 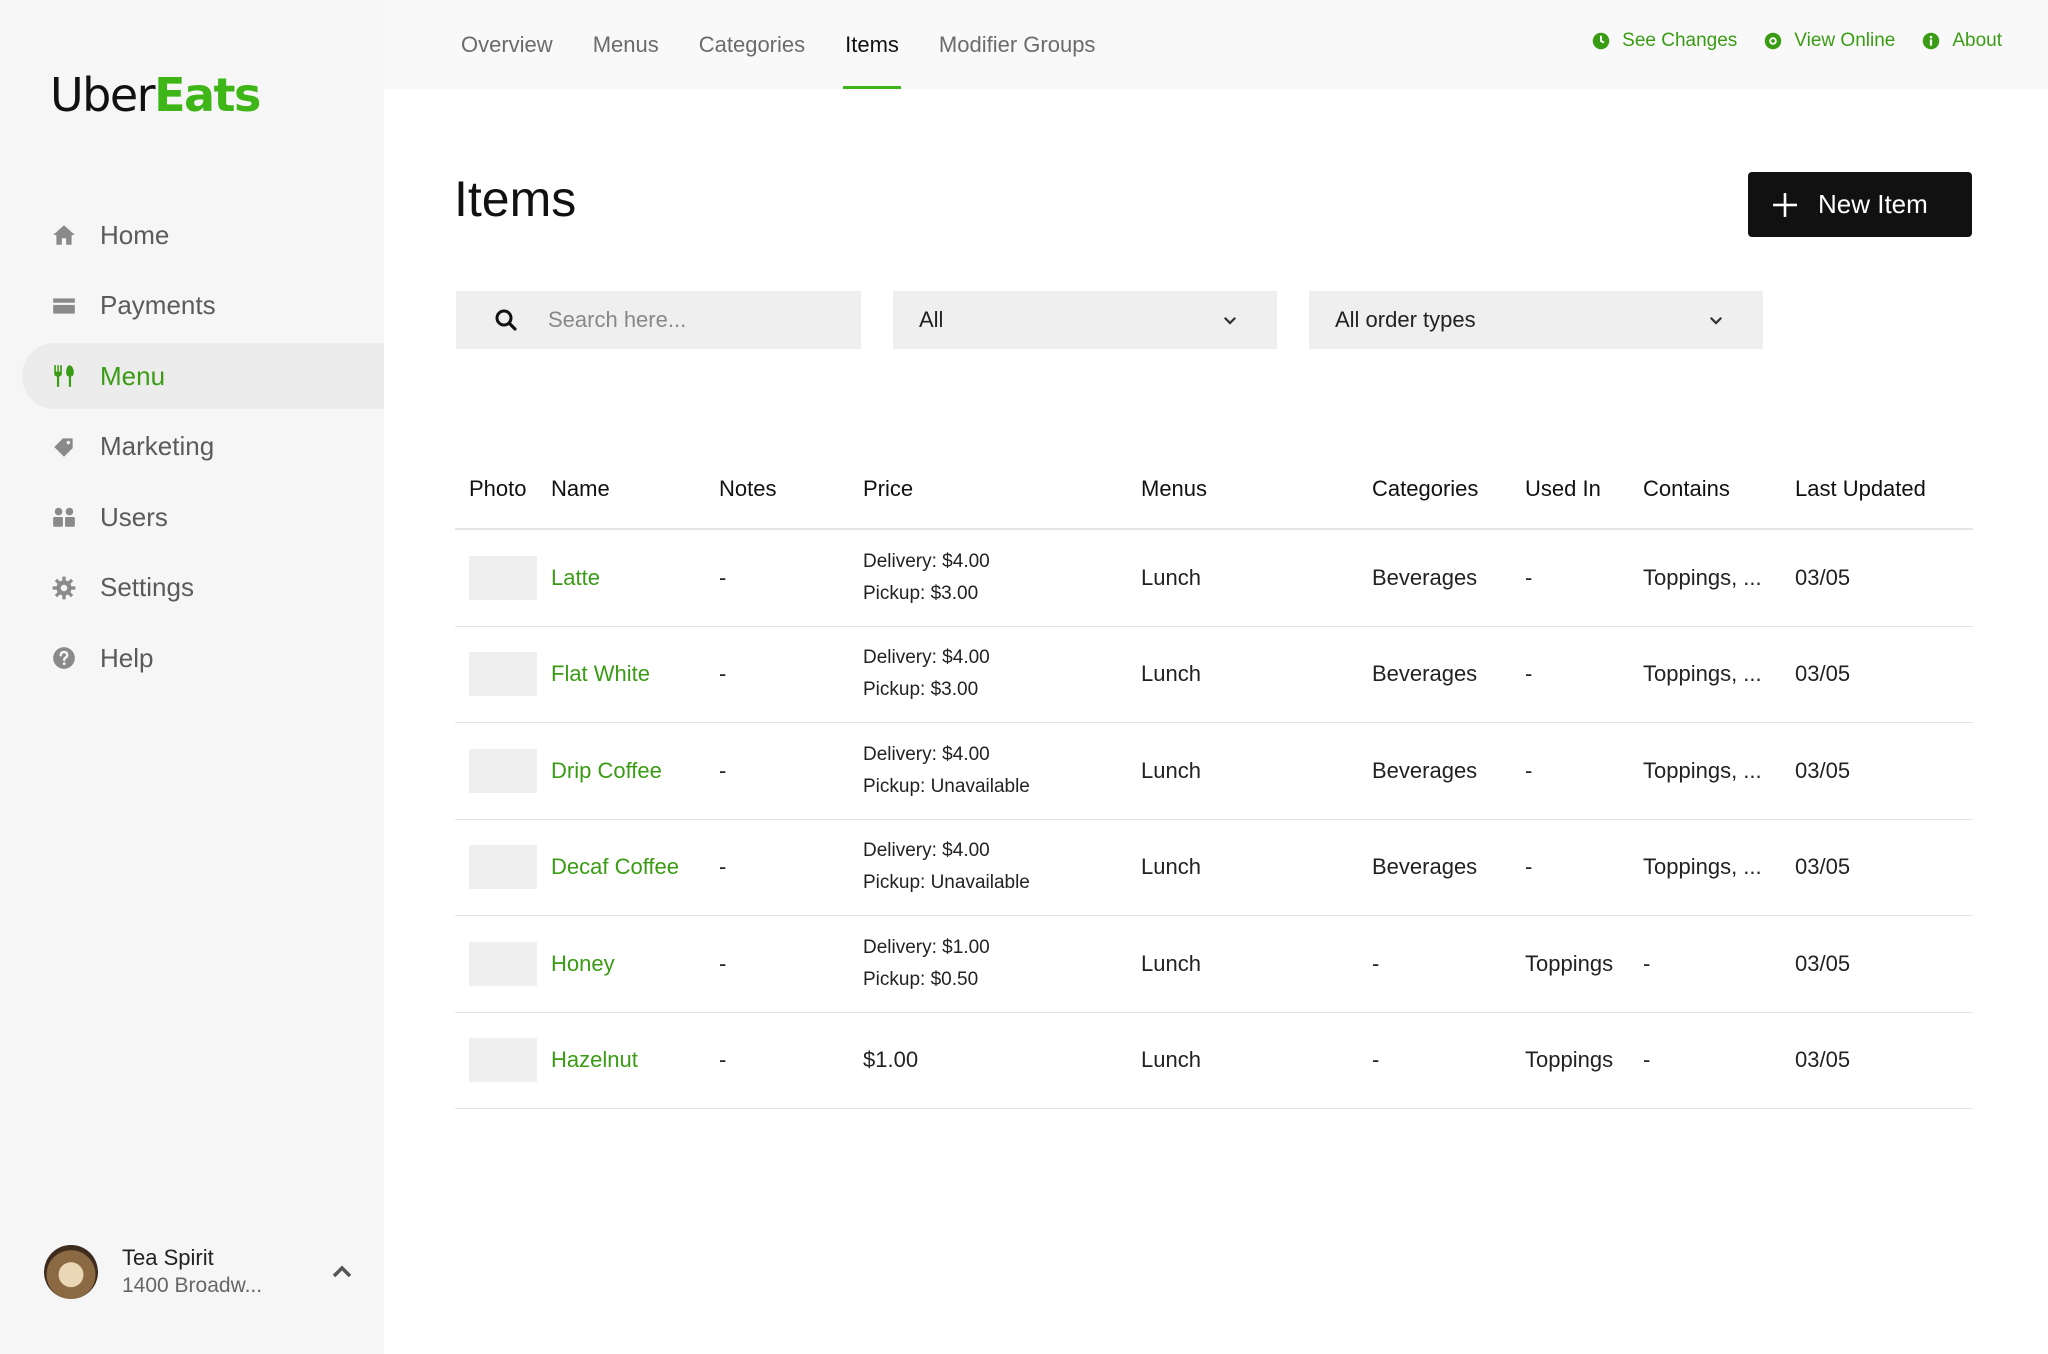 I want to click on sidebar-item-marketing: Marketing, so click(x=203, y=447).